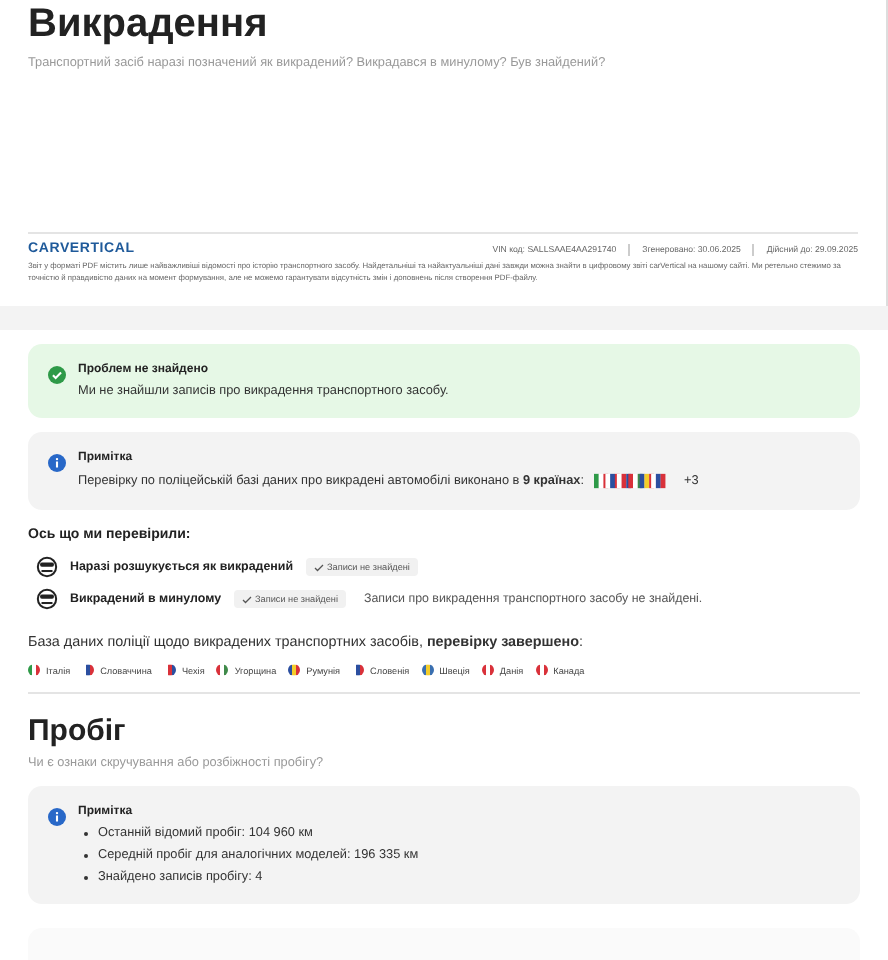 The height and width of the screenshot is (960, 888). I want to click on section-title: Пробіг, so click(78, 731).